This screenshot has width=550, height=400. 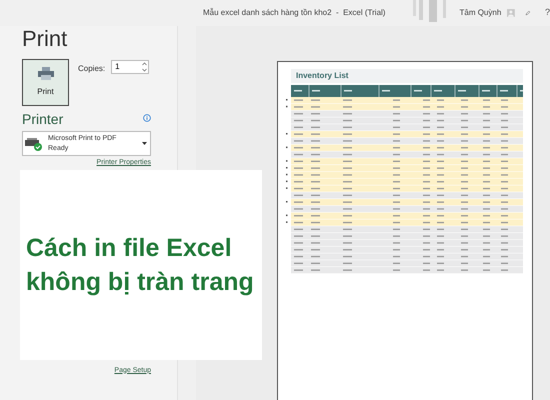 What do you see at coordinates (145, 67) in the screenshot?
I see `spinner-arrows-icon` at bounding box center [145, 67].